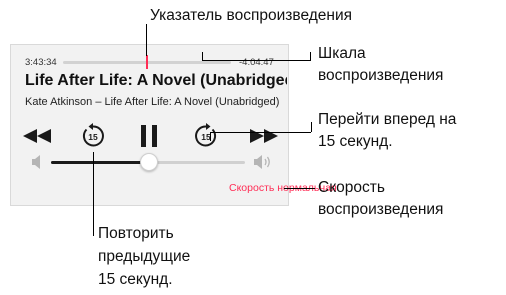  Describe the element at coordinates (146, 40) in the screenshot. I see `callout-line-playhead` at that location.